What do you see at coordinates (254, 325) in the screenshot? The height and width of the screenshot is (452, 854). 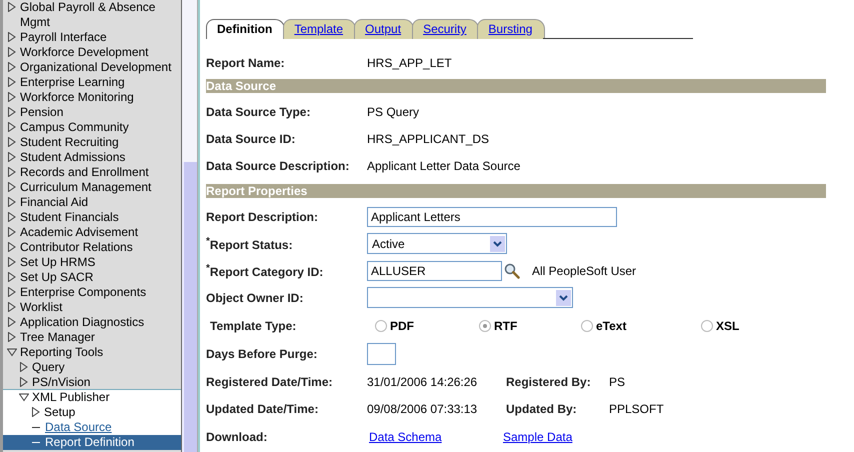 I see `field-label: Template Type:` at bounding box center [254, 325].